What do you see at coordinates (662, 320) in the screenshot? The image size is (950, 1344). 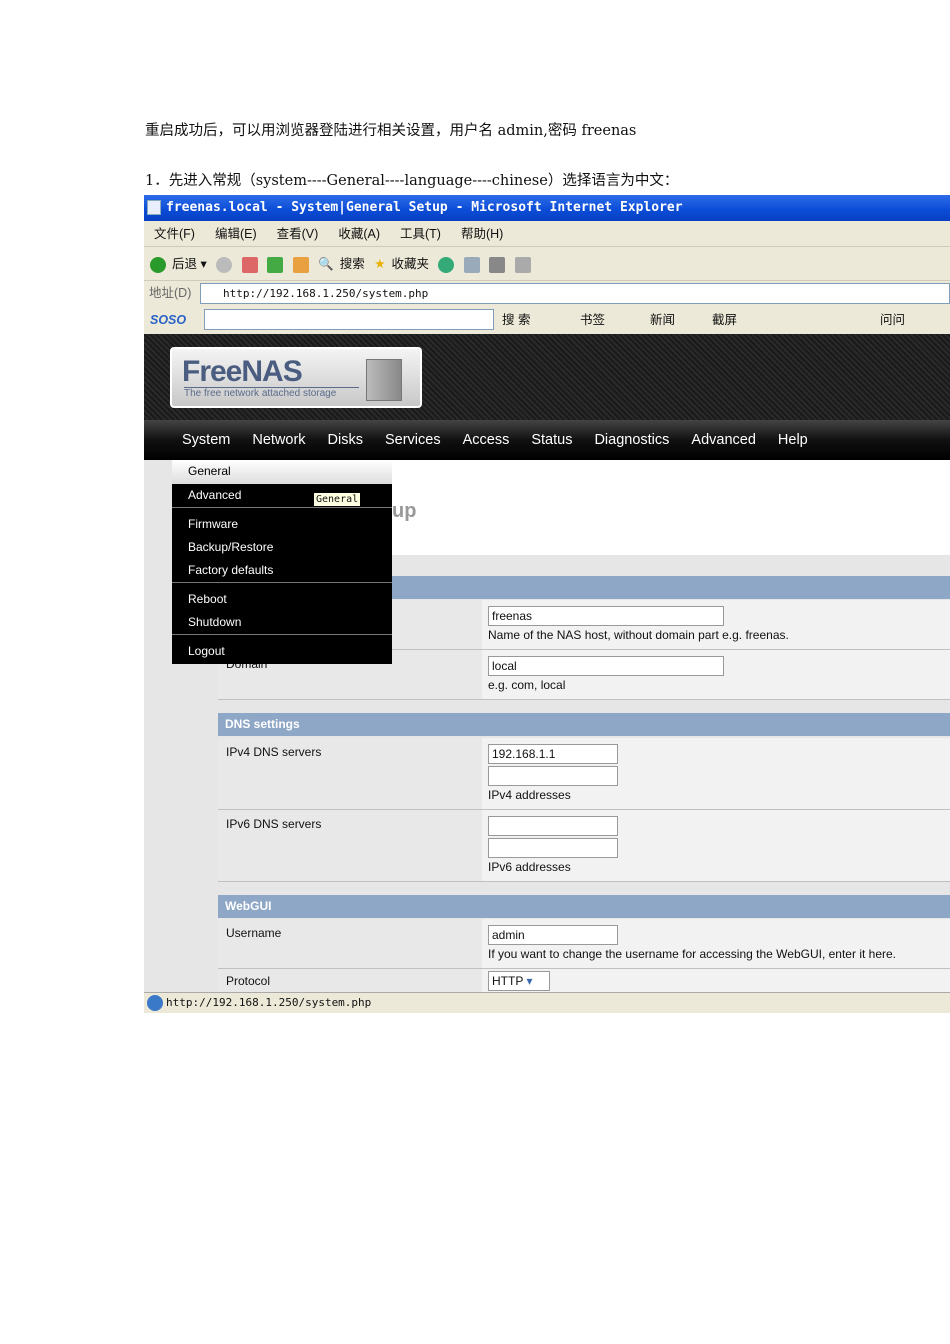 I see `news-button: 新闻` at bounding box center [662, 320].